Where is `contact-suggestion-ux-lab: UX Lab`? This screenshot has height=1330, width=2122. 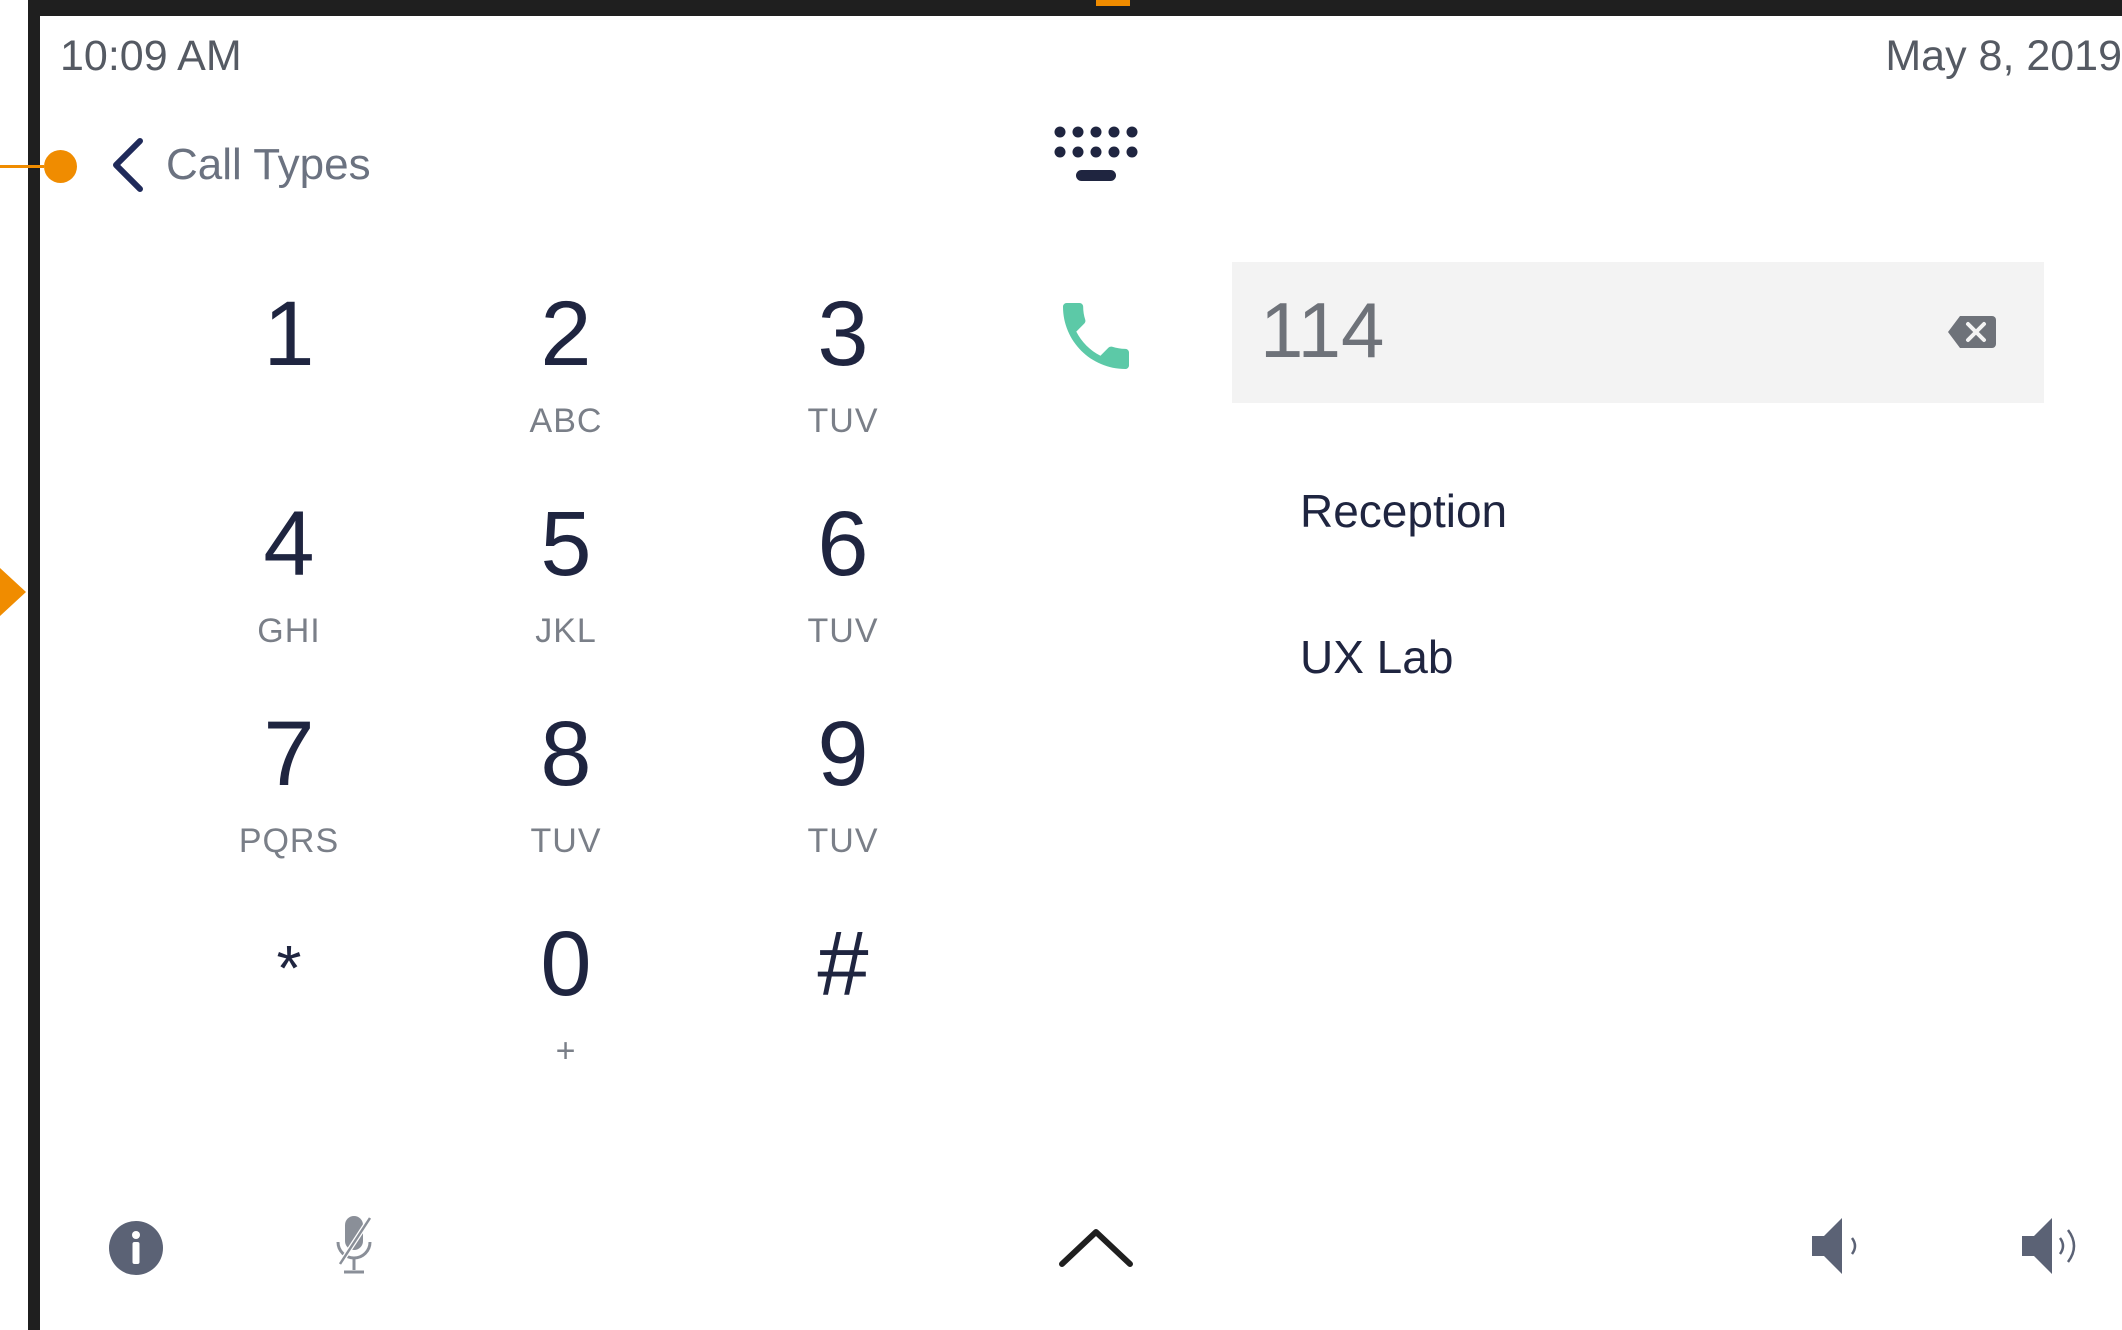 contact-suggestion-ux-lab: UX Lab is located at coordinates (1376, 657).